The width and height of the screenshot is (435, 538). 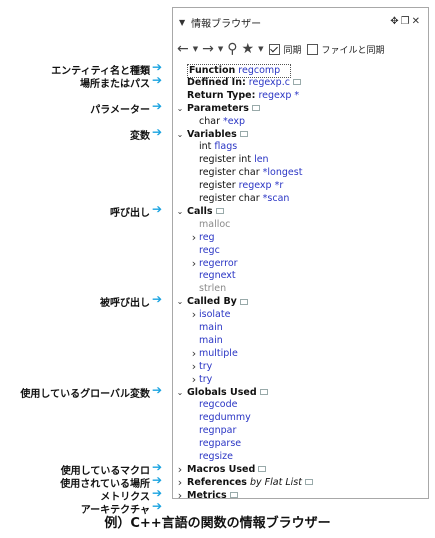 I want to click on tree-section: ⌄ Variables, so click(x=300, y=135).